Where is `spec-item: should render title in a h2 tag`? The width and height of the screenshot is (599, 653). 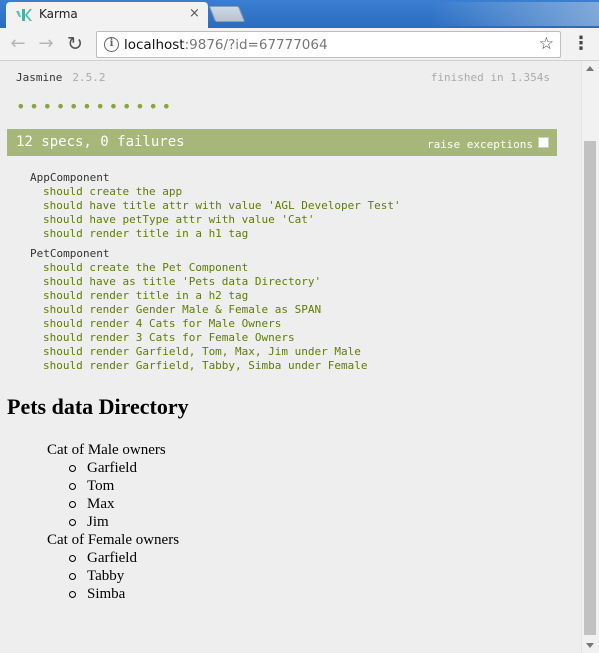 spec-item: should render title in a h2 tag is located at coordinates (199, 296).